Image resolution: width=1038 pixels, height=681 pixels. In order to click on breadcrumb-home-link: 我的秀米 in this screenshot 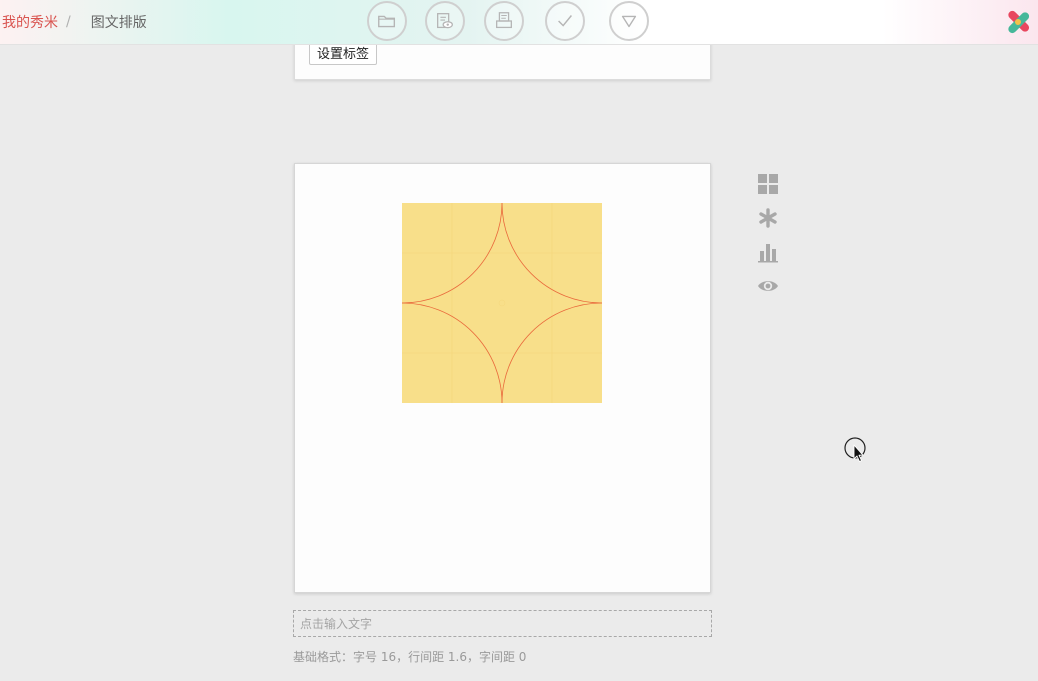, I will do `click(30, 22)`.